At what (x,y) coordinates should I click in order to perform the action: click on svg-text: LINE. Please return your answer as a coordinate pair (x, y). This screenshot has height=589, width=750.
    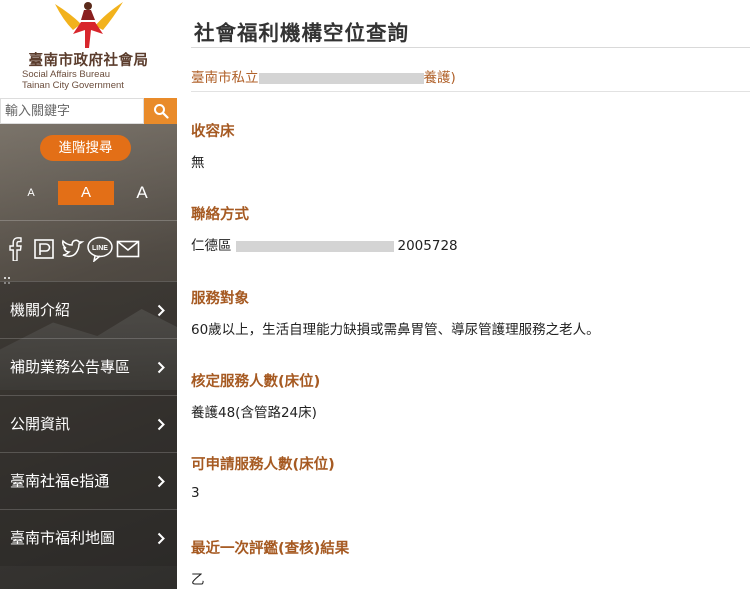
    Looking at the image, I should click on (100, 248).